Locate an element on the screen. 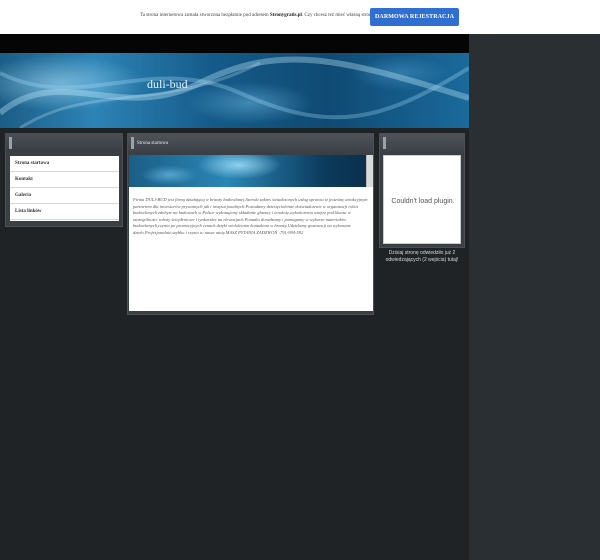  nav-item-contact: Kontakt is located at coordinates (64, 180).